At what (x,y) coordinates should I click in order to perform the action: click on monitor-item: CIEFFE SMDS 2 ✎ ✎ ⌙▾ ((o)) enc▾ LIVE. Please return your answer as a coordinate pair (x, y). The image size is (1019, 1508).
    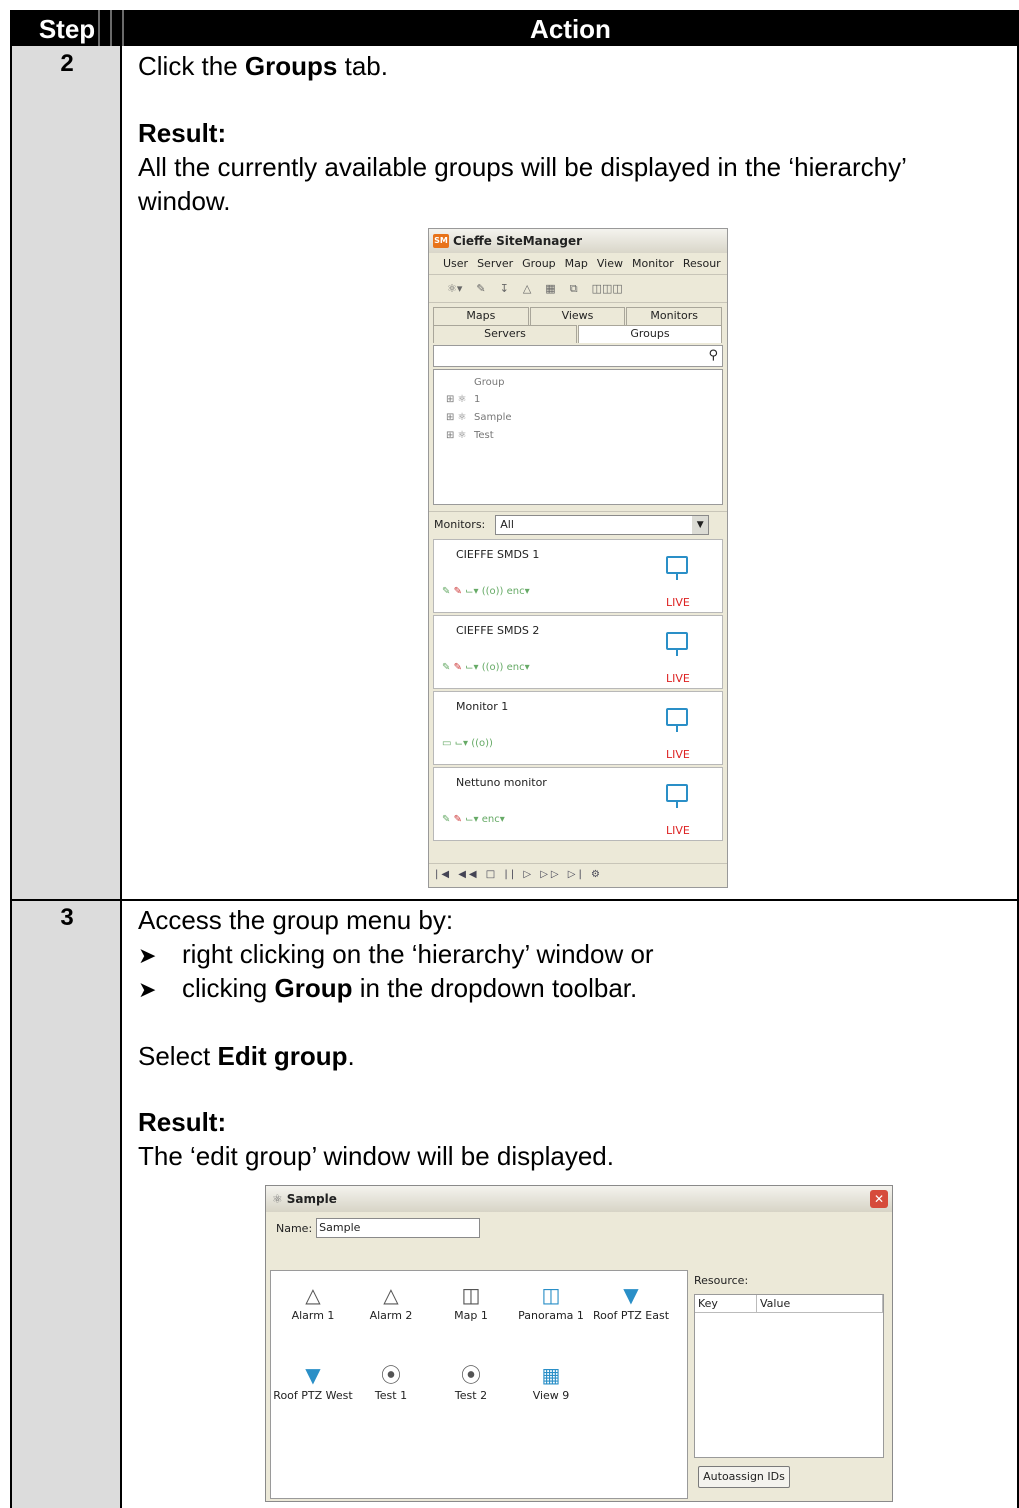
    Looking at the image, I should click on (578, 652).